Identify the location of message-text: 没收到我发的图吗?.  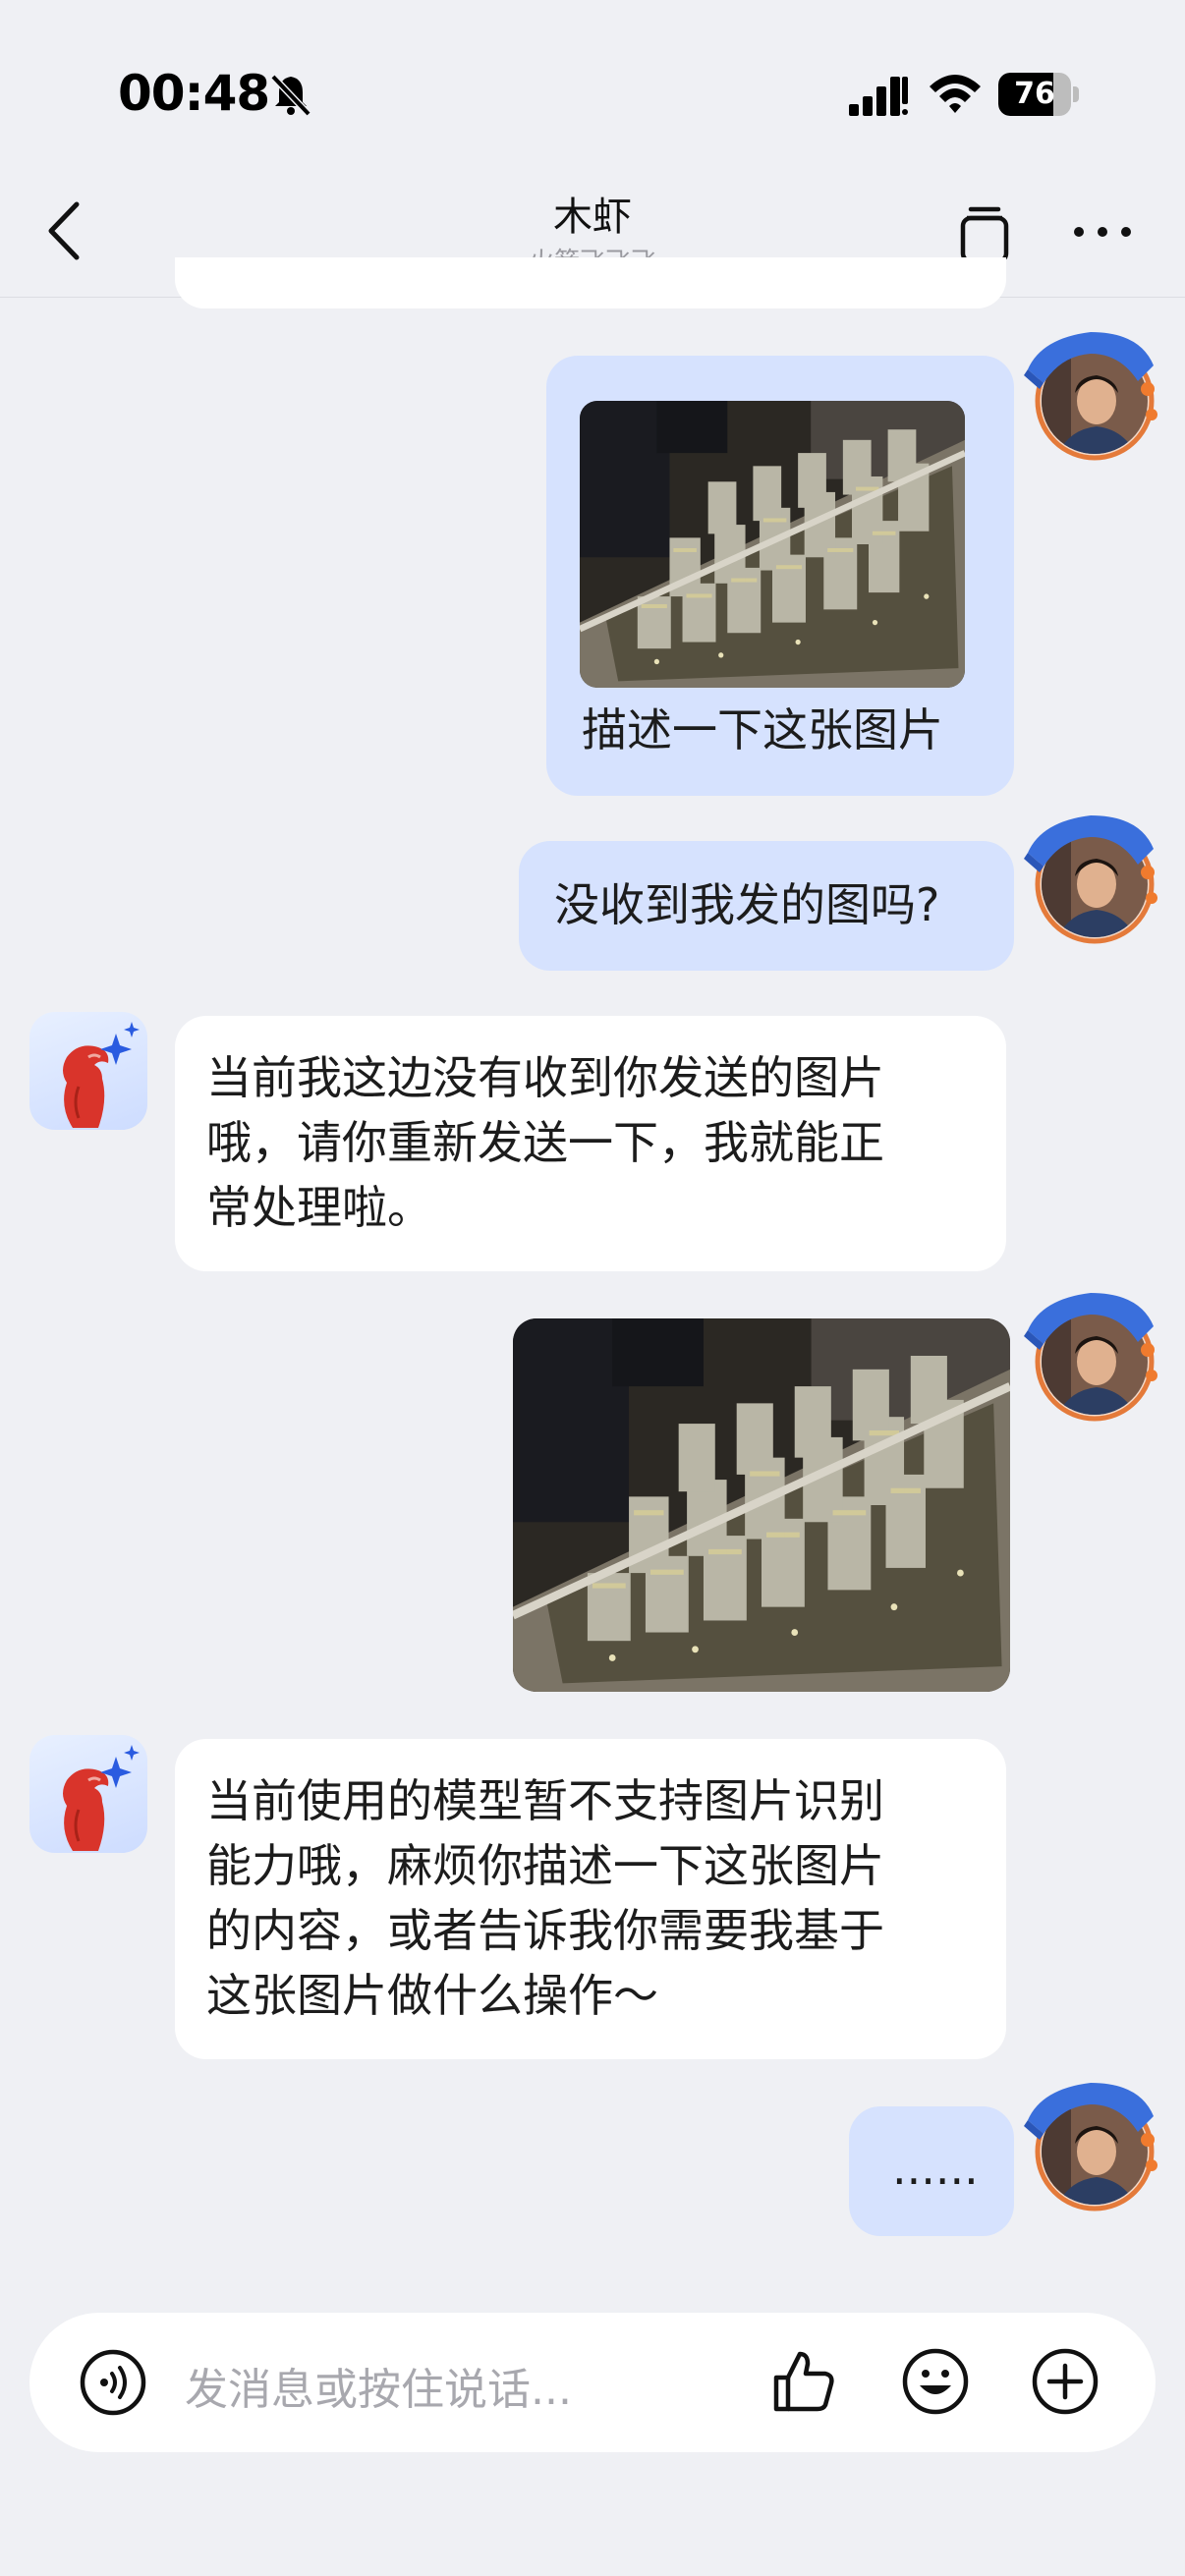
(747, 904).